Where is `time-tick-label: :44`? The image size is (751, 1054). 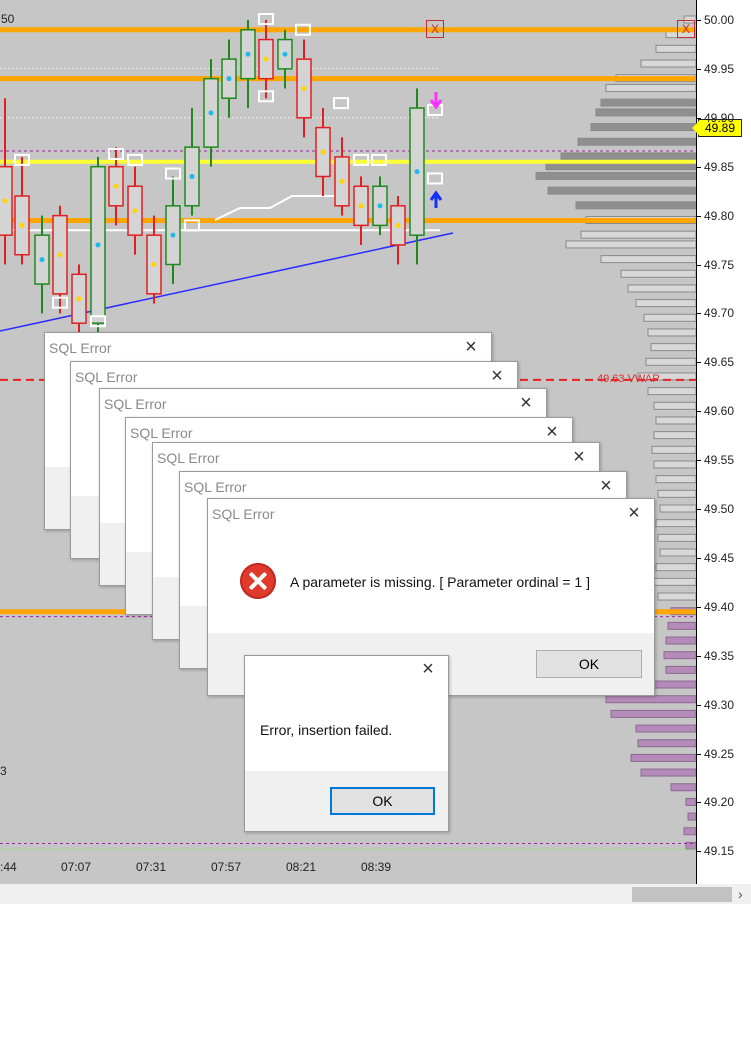
time-tick-label: :44 is located at coordinates (8, 867).